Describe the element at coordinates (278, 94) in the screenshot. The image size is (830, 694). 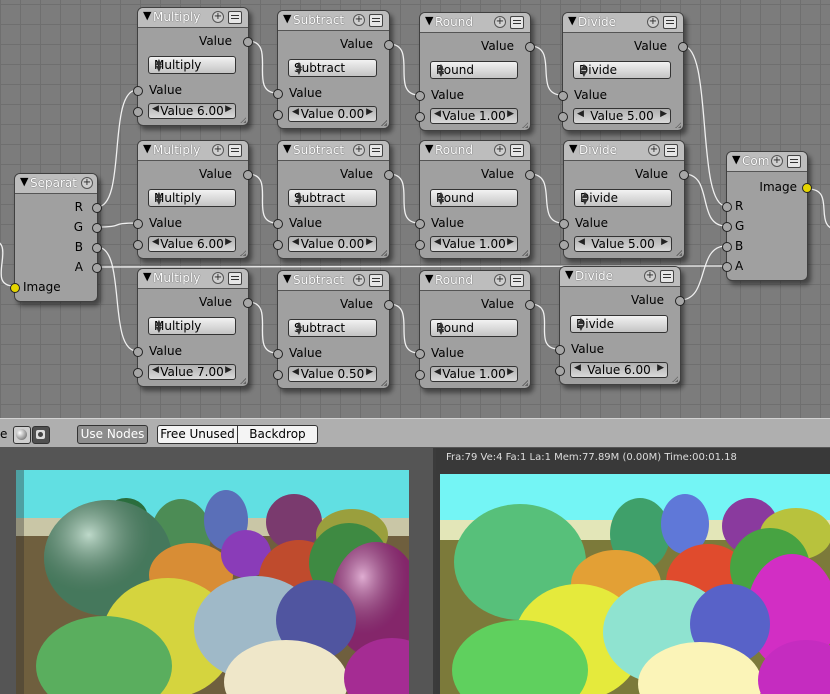
I see `subtract-node-r1-input-socket` at that location.